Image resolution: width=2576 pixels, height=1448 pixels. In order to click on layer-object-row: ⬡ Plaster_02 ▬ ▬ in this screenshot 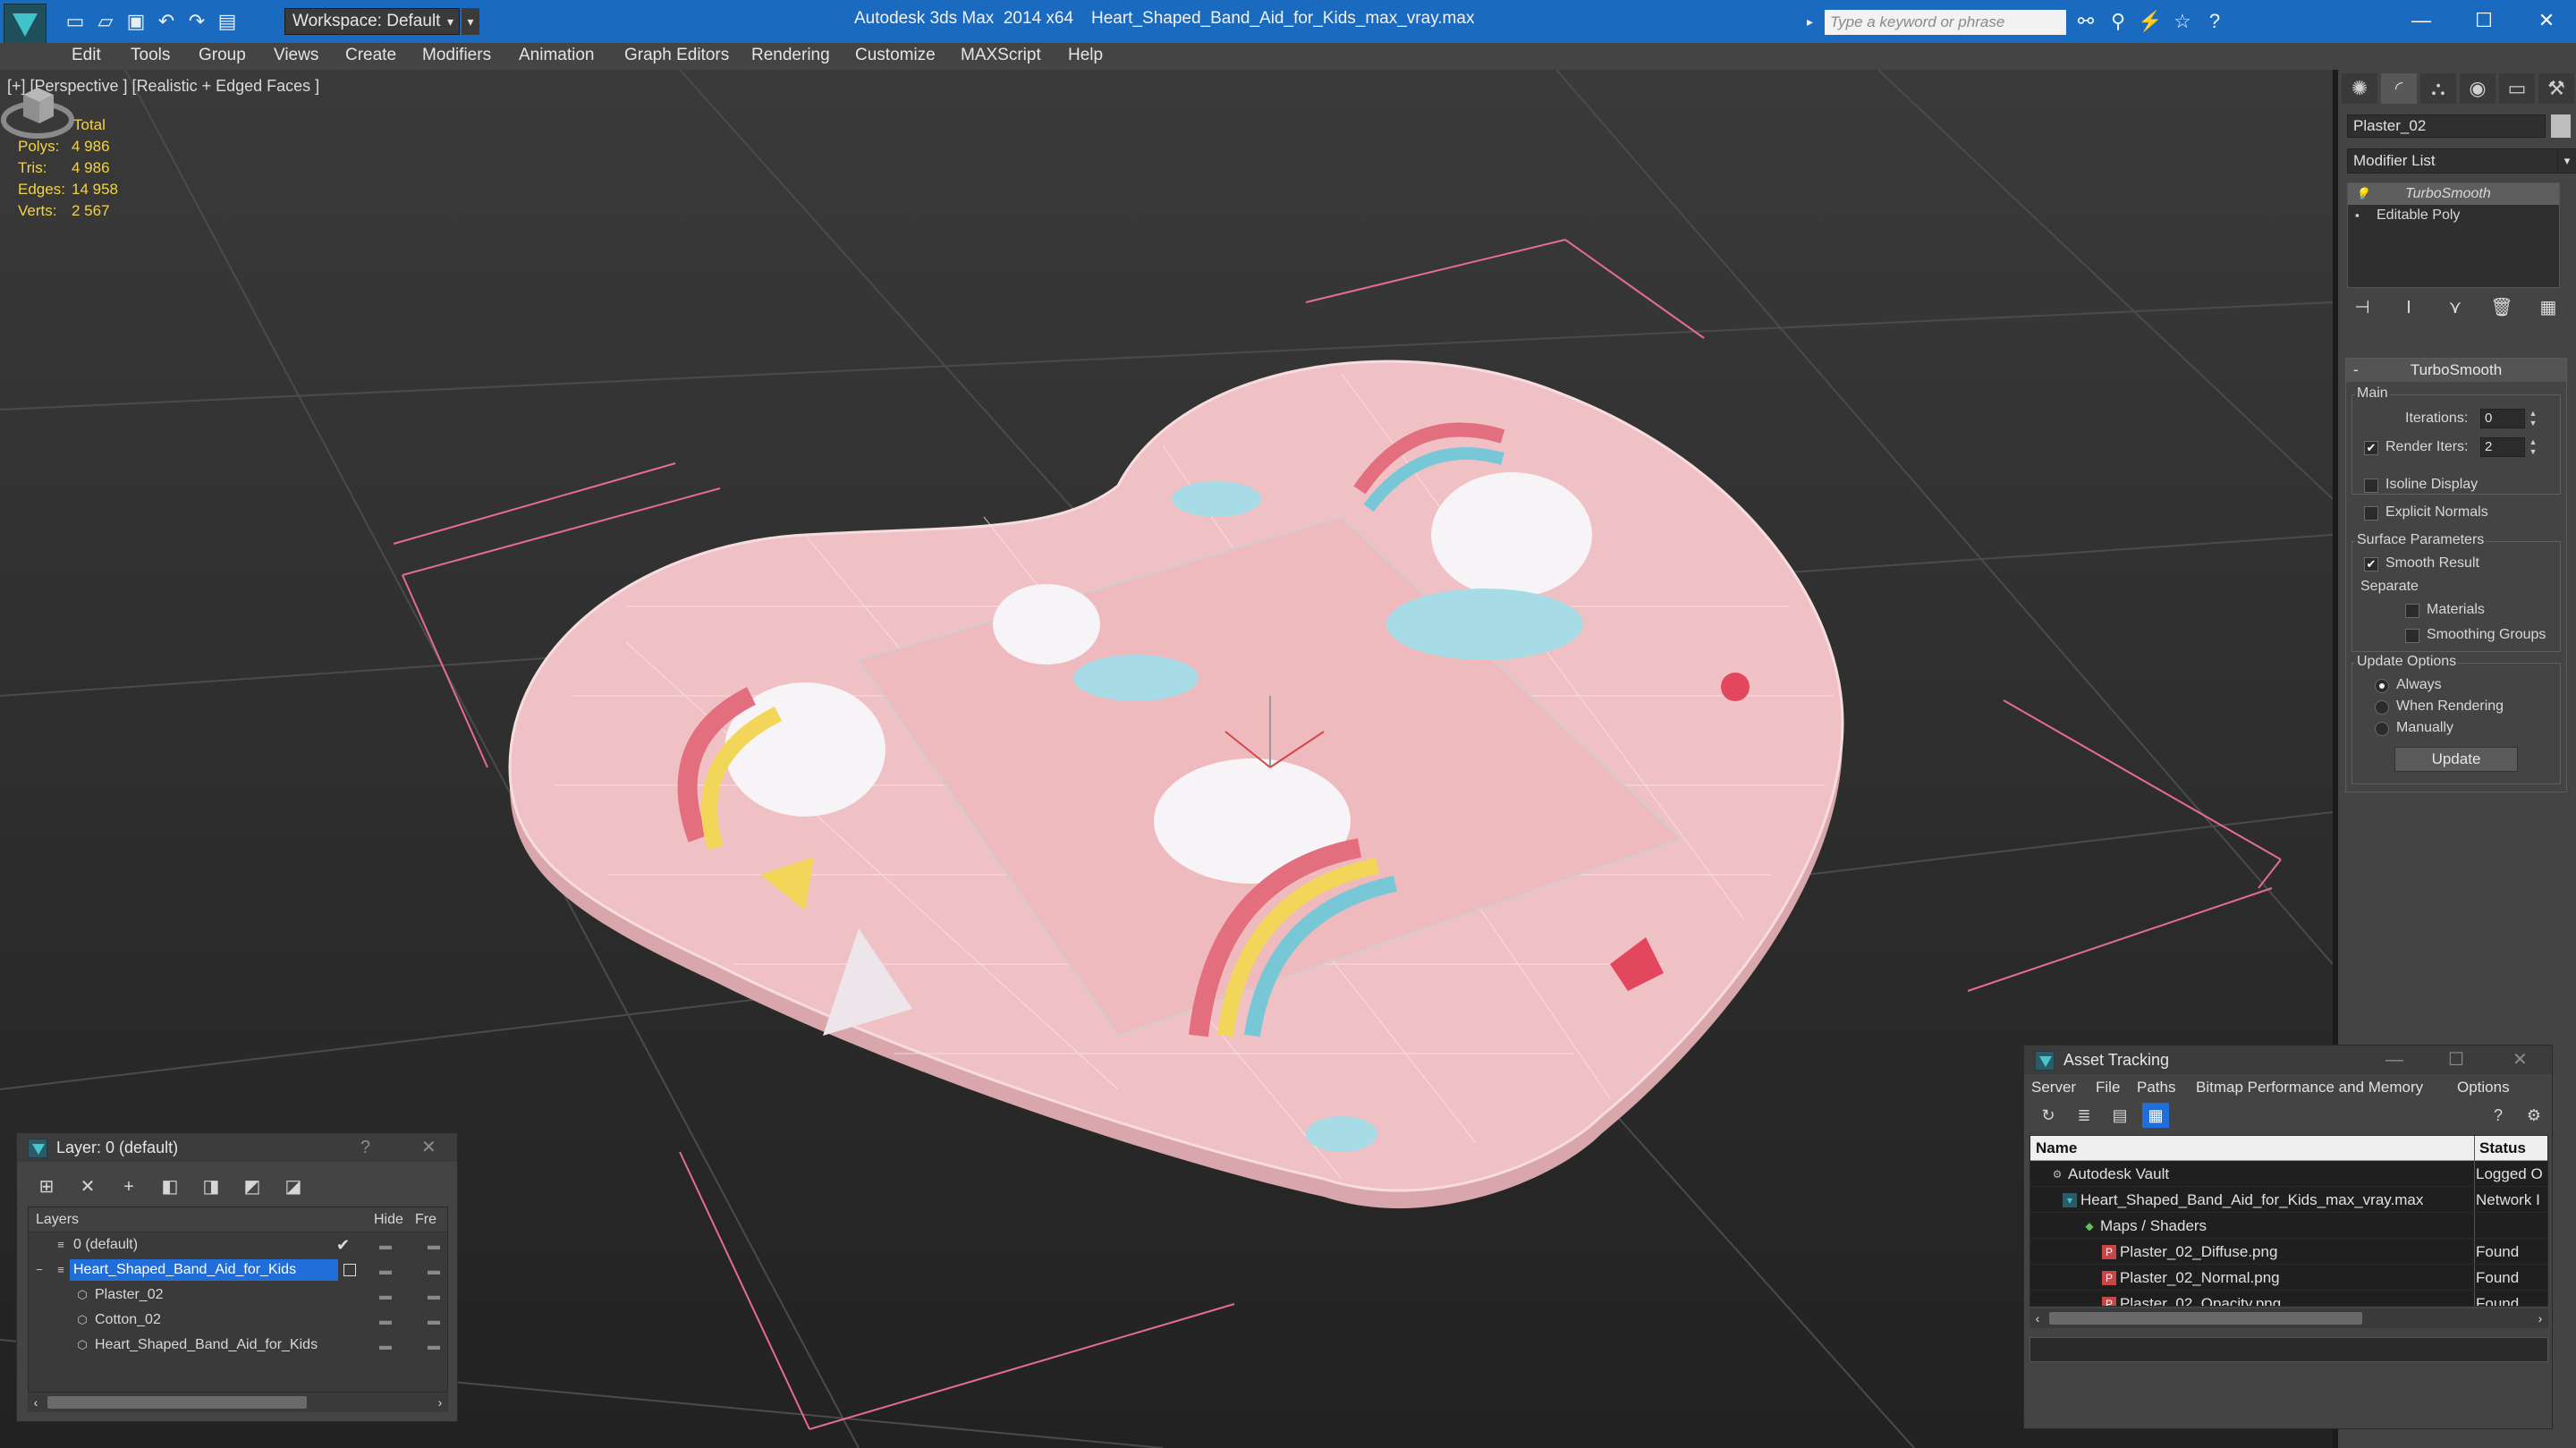, I will do `click(238, 1295)`.